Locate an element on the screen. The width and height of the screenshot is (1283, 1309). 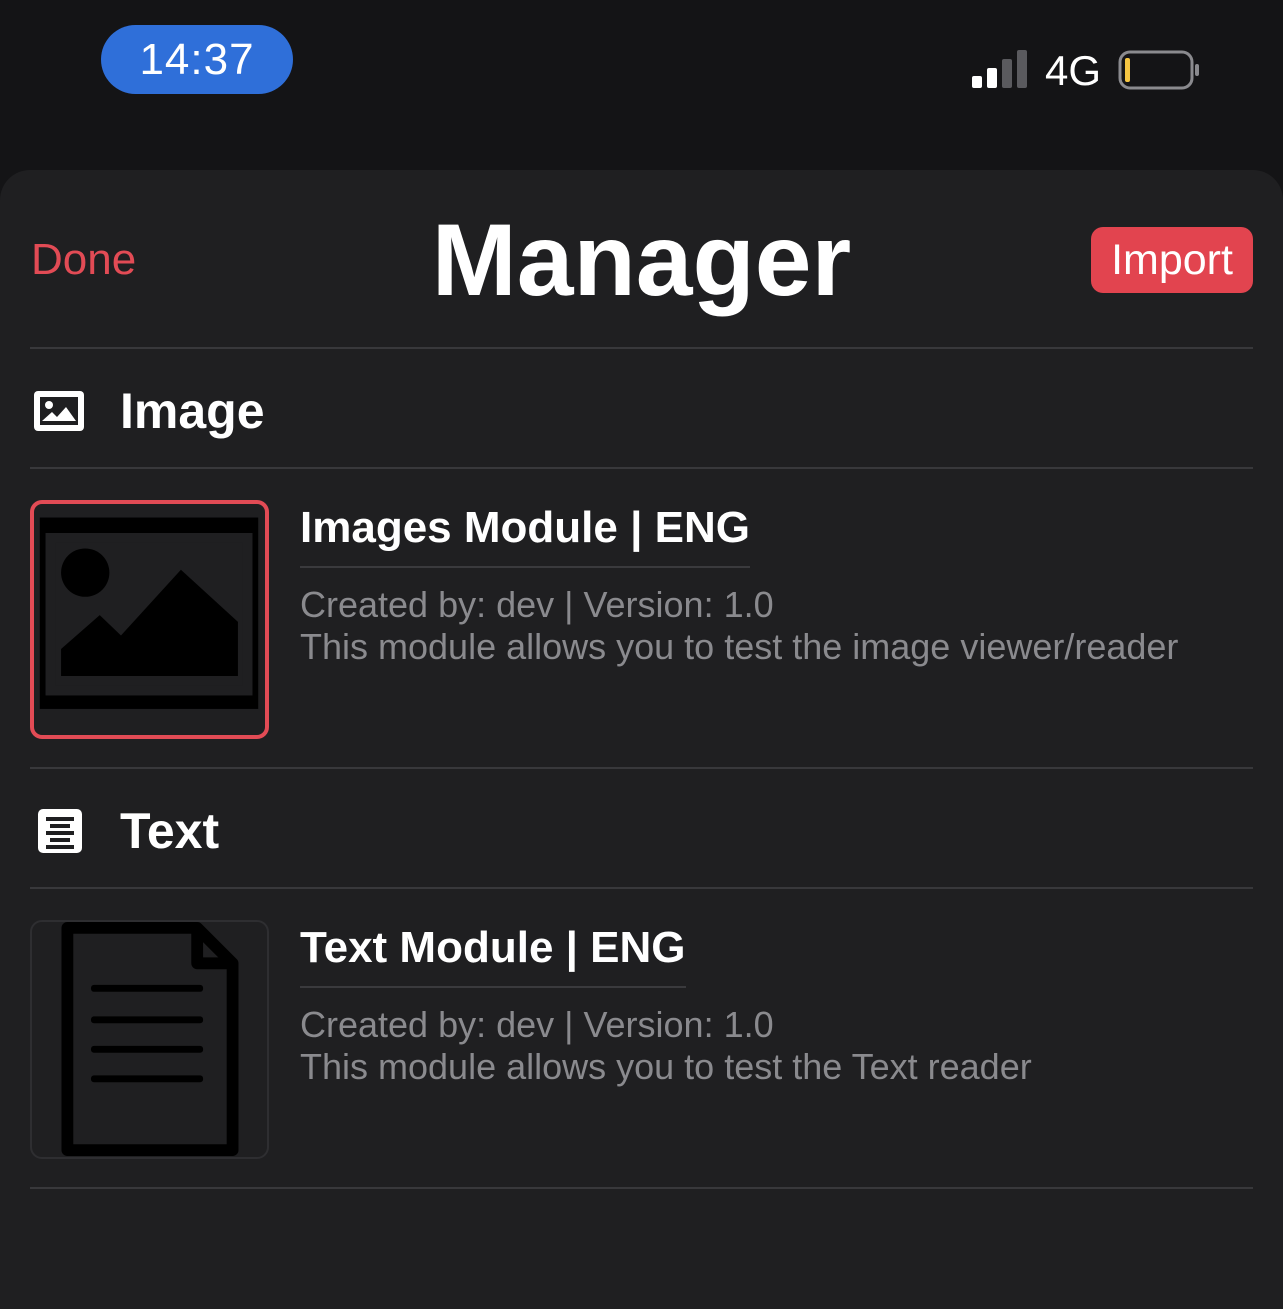
import-button-label: Import is located at coordinates (1172, 259).